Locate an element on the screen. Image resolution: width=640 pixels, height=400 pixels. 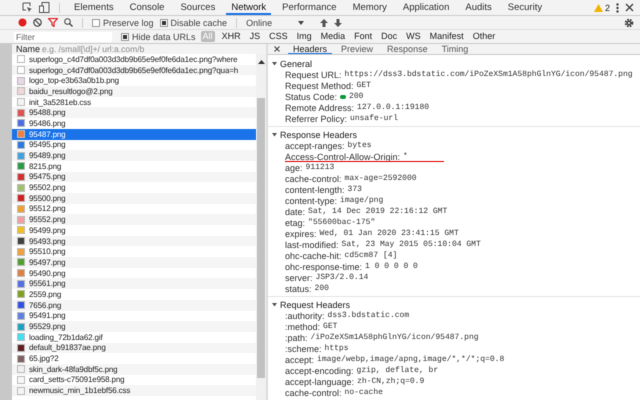
header-value: no-cache is located at coordinates (363, 392).